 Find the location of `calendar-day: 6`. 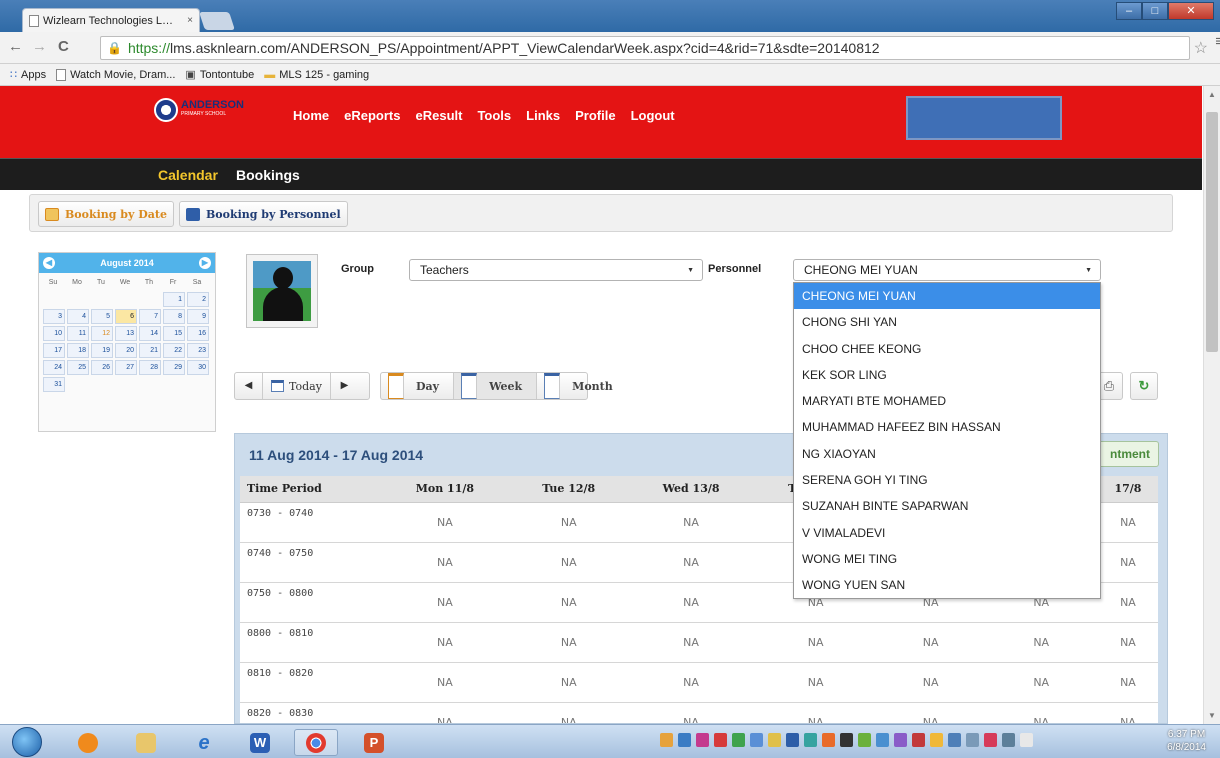

calendar-day: 6 is located at coordinates (126, 316).